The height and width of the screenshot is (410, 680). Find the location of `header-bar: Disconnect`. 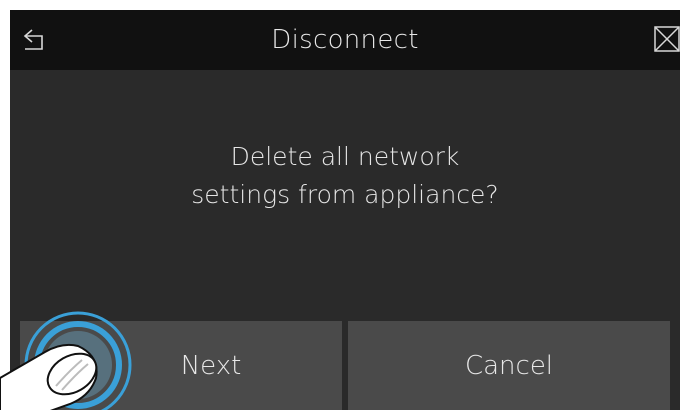

header-bar: Disconnect is located at coordinates (345, 40).